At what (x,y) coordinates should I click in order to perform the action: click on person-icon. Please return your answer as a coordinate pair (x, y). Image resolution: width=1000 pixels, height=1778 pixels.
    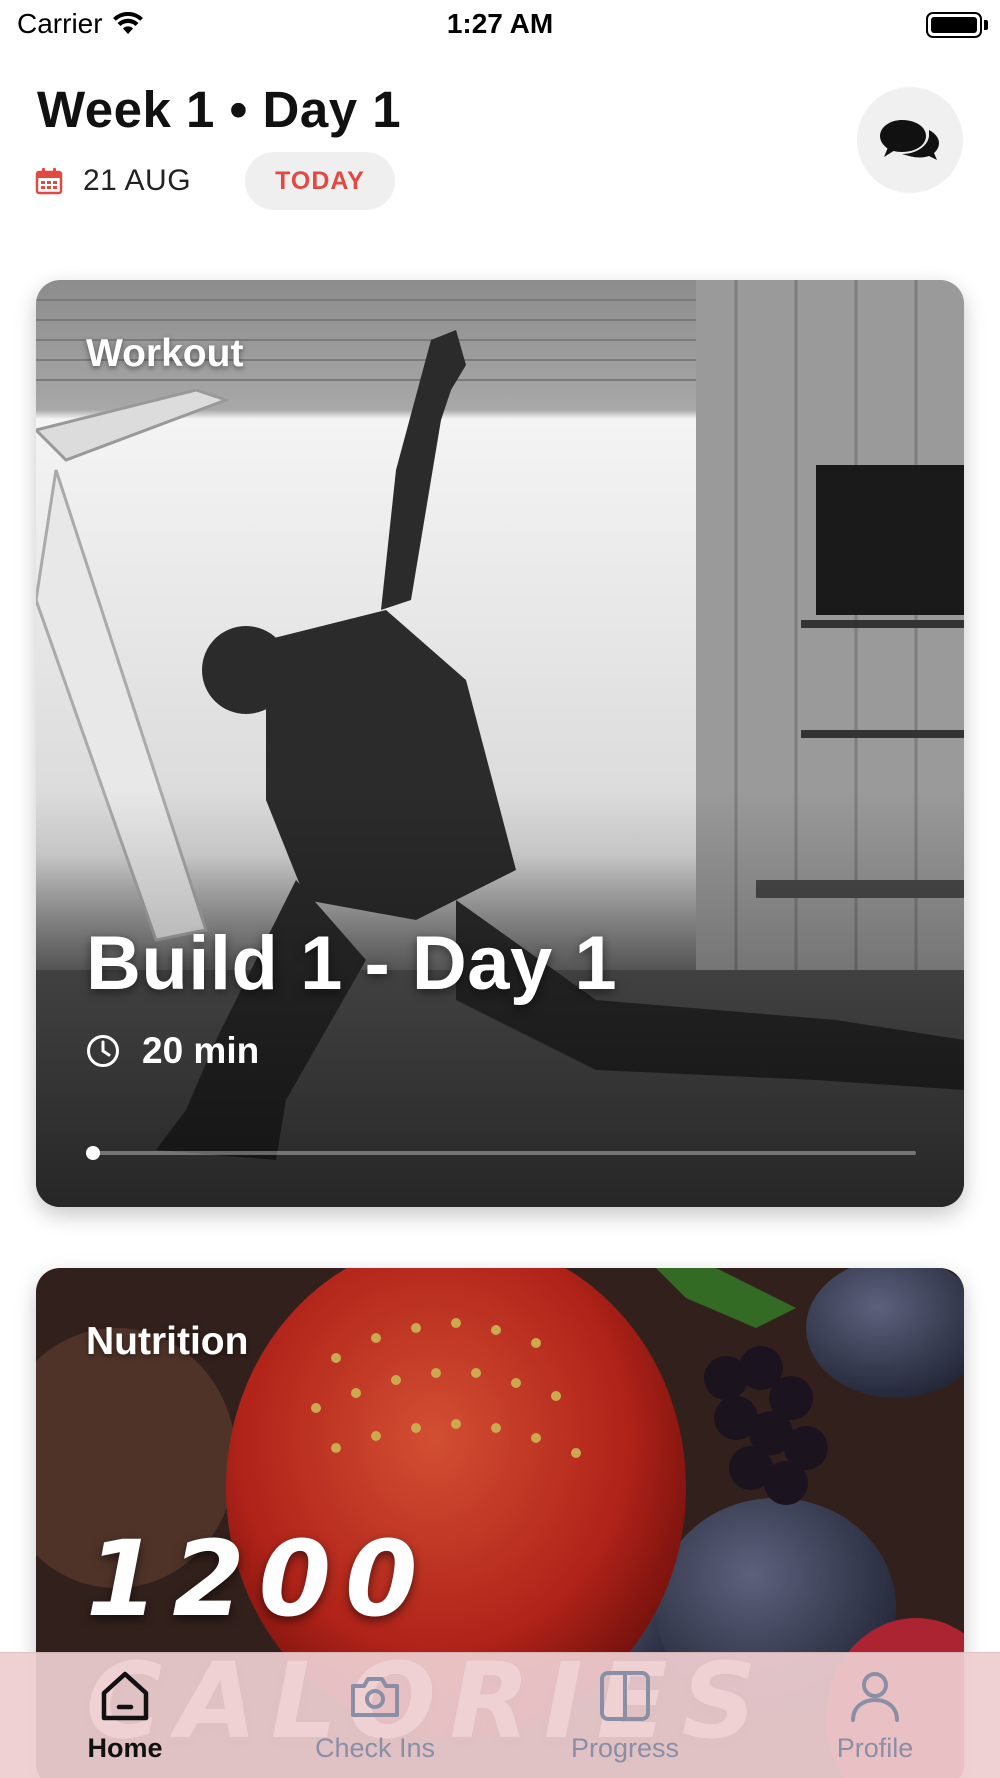
    Looking at the image, I should click on (875, 1697).